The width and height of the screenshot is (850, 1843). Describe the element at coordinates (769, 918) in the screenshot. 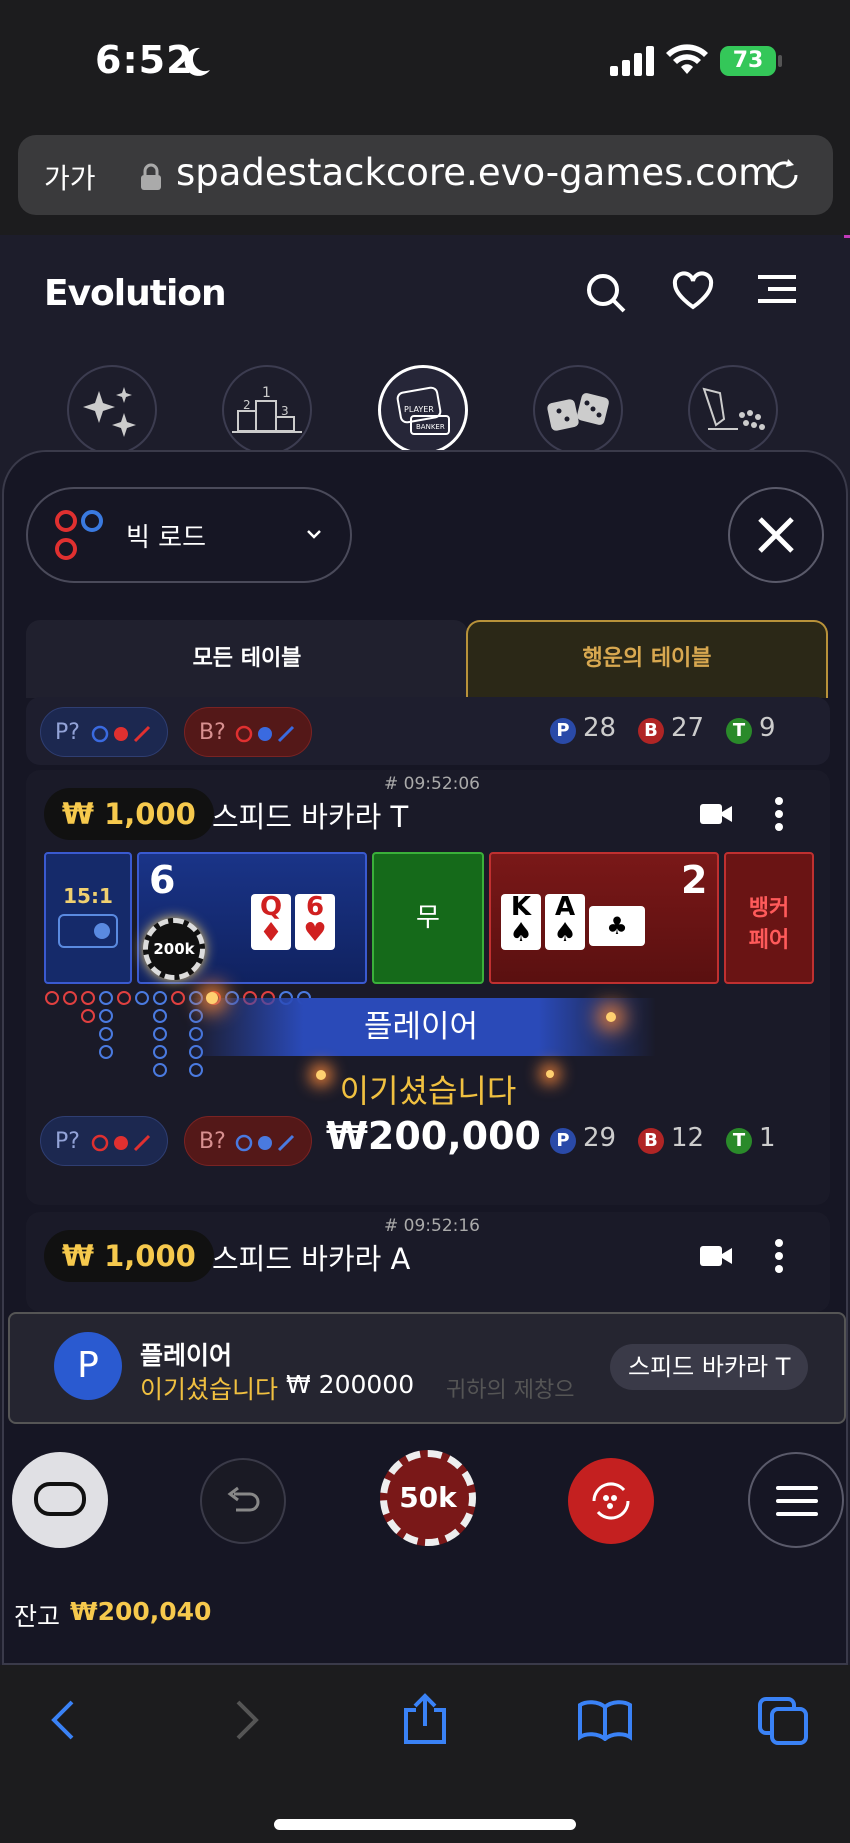

I see `banker-pair-box: 뱅커 페어` at that location.